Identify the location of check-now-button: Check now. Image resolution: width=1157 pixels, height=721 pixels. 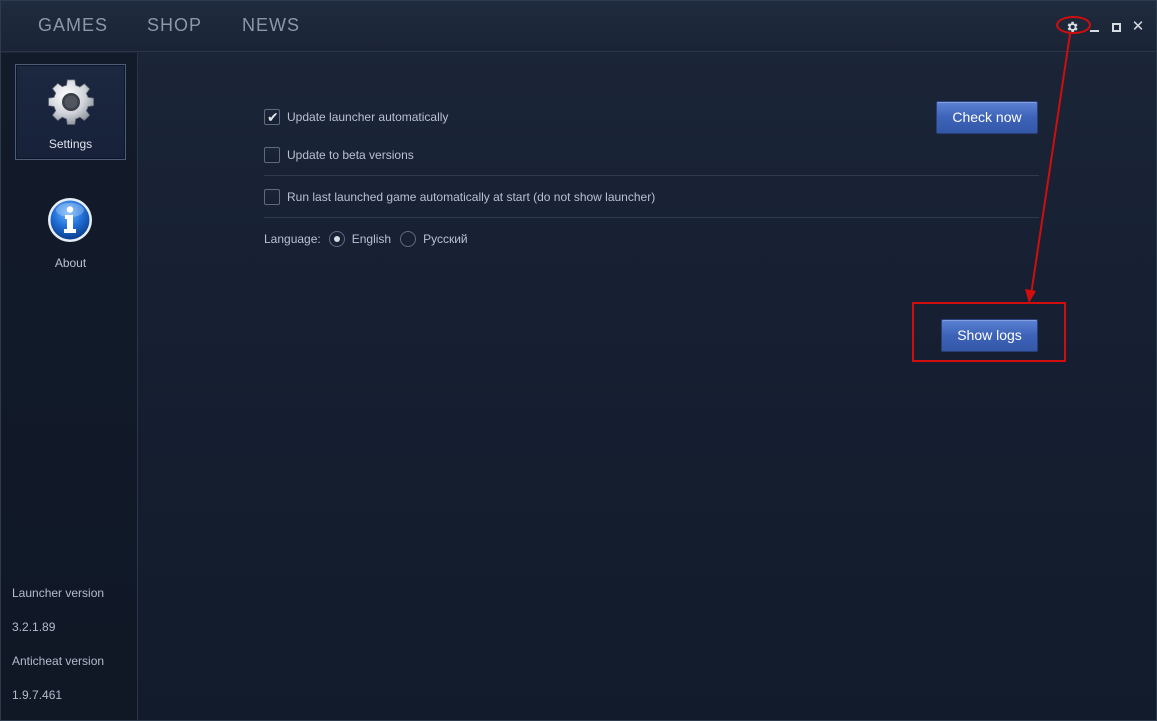
(987, 117).